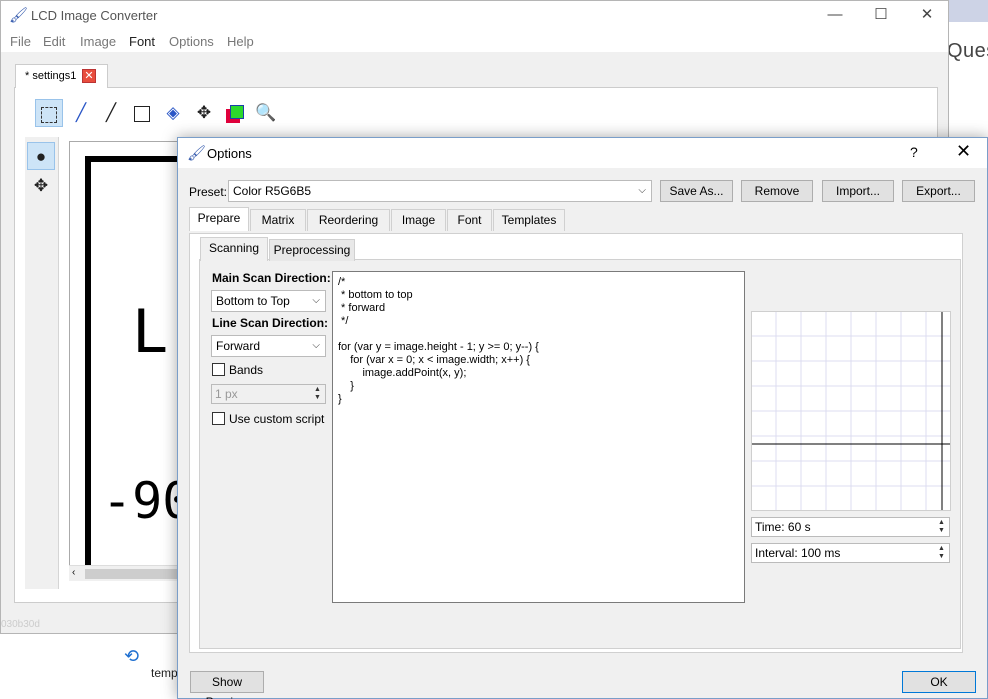 This screenshot has height=699, width=988. What do you see at coordinates (227, 685) in the screenshot?
I see `show-preview-button: Show Preview` at bounding box center [227, 685].